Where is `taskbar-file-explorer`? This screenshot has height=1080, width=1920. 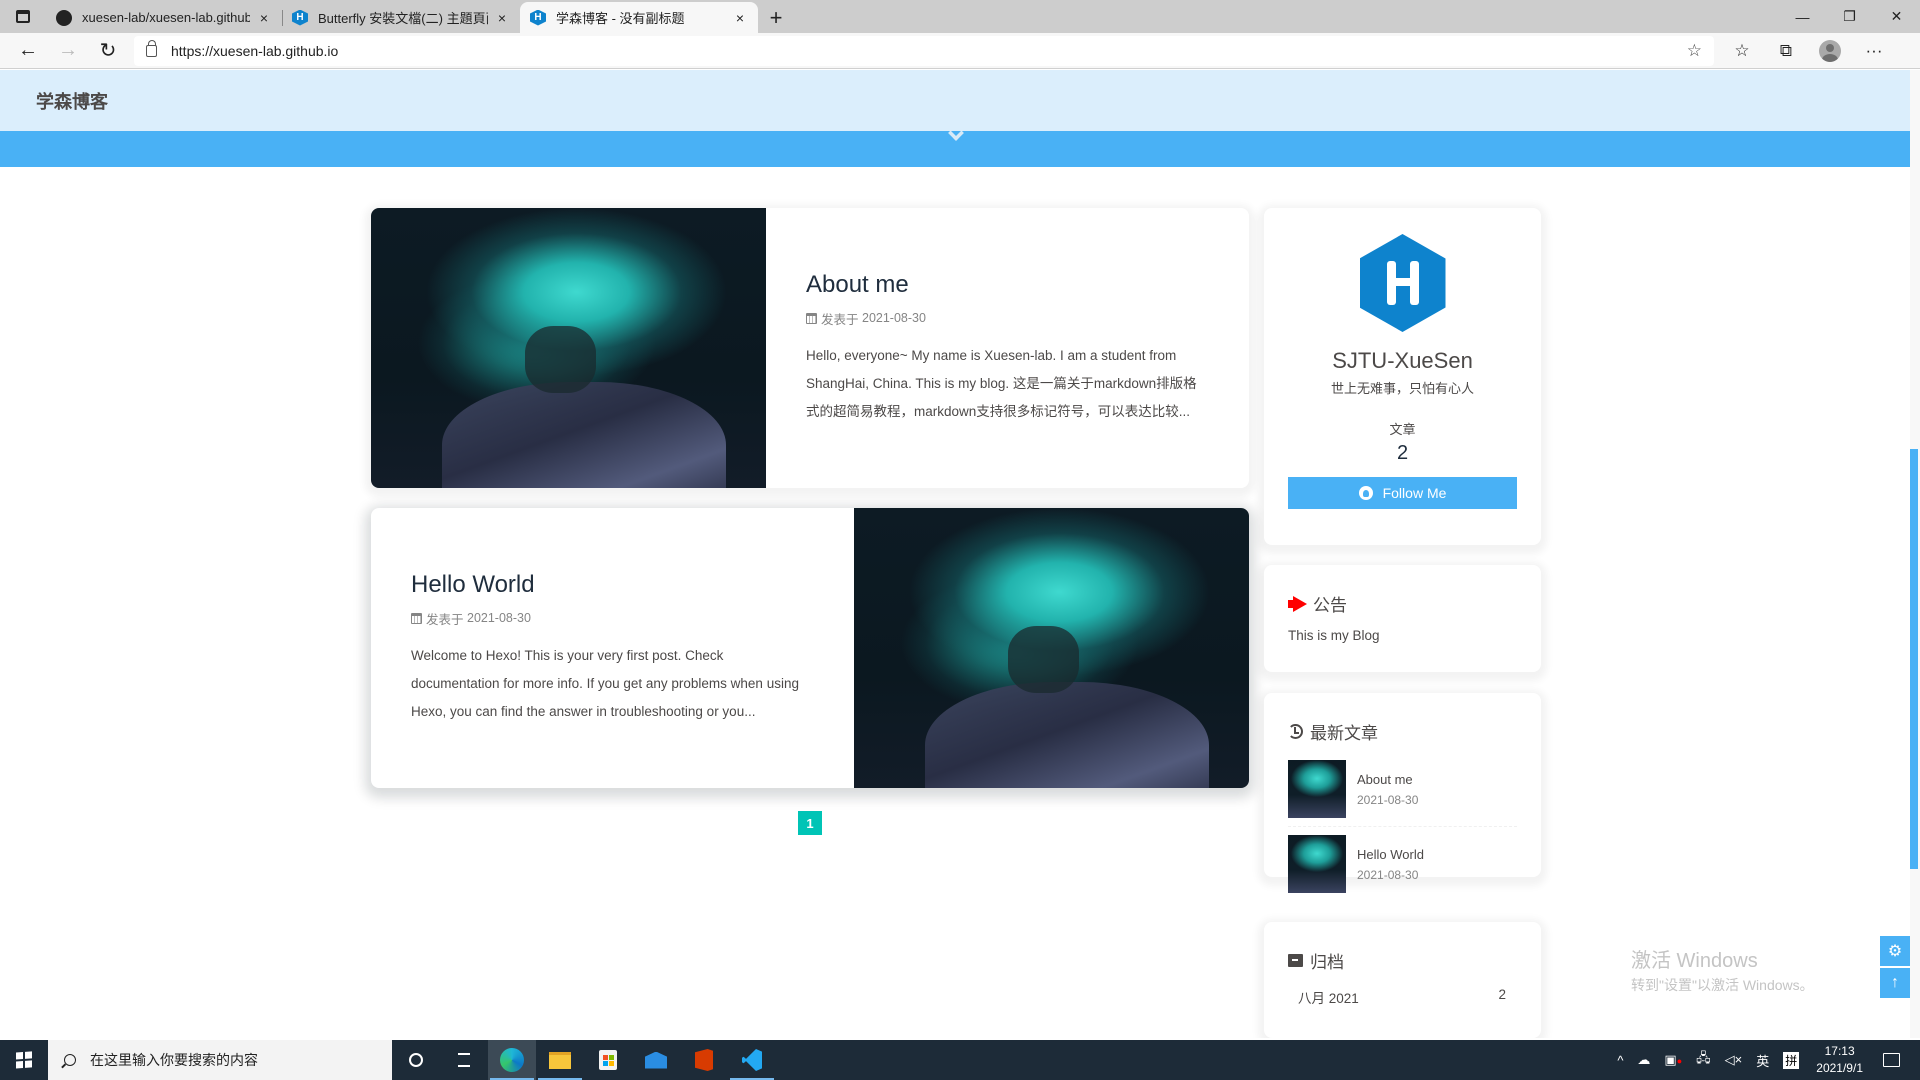
taskbar-file-explorer is located at coordinates (560, 1060).